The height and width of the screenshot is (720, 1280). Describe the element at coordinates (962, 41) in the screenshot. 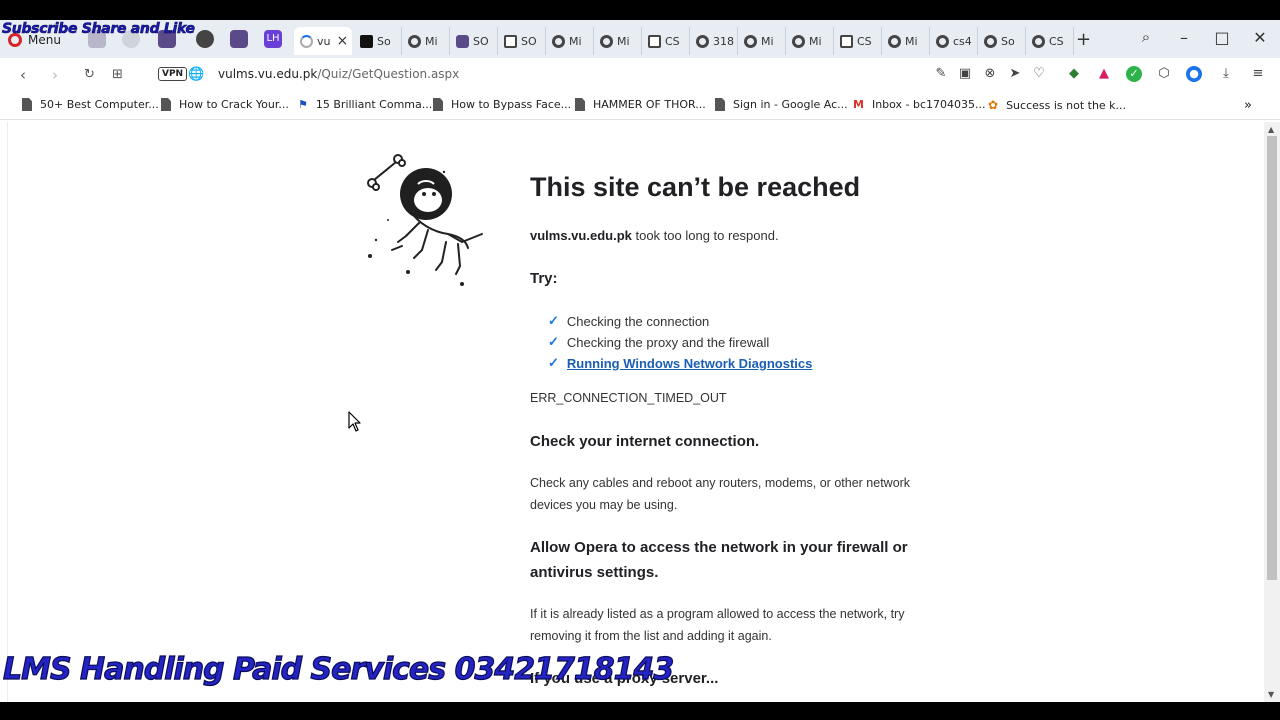

I see `tab-label: cs4` at that location.